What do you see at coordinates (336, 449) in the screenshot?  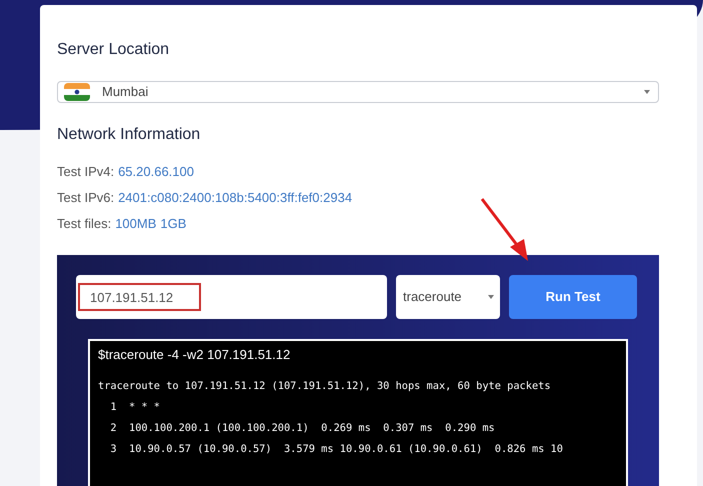 I see `terminal-line: 3 10.90.0.57 (10.90.0.57) 3.579 ms 10.90.0.61 (10.90.0.61) 0.826 ms 10` at bounding box center [336, 449].